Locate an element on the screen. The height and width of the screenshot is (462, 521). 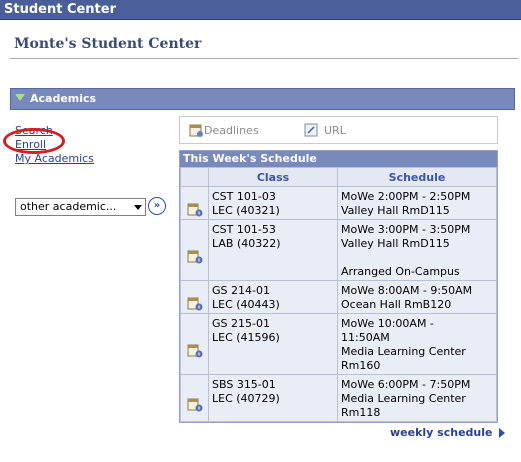
links-box: Deadlines URL is located at coordinates (338, 130).